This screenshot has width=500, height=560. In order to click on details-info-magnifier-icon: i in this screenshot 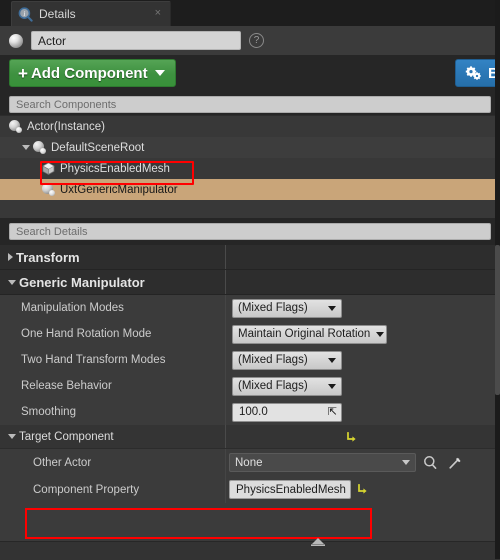, I will do `click(25, 14)`.